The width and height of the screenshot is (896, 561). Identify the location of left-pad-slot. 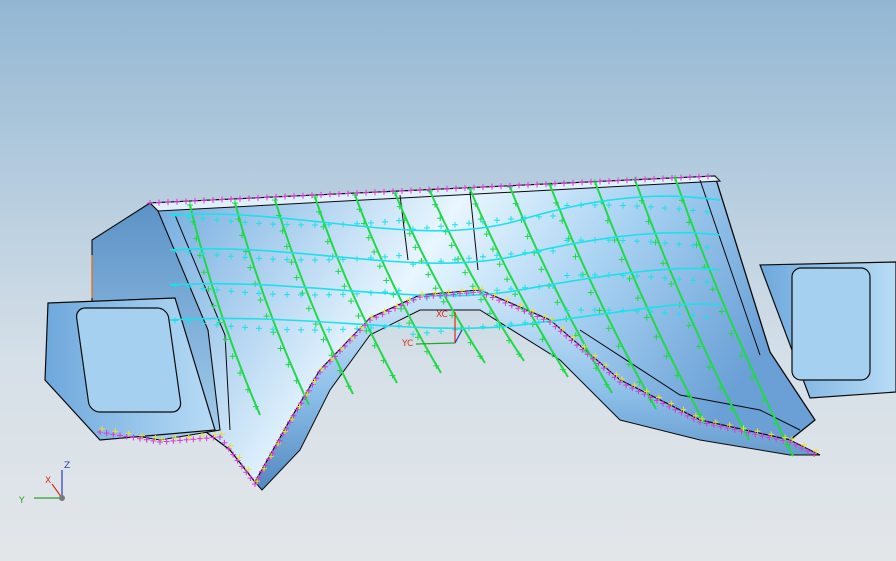
(128, 360).